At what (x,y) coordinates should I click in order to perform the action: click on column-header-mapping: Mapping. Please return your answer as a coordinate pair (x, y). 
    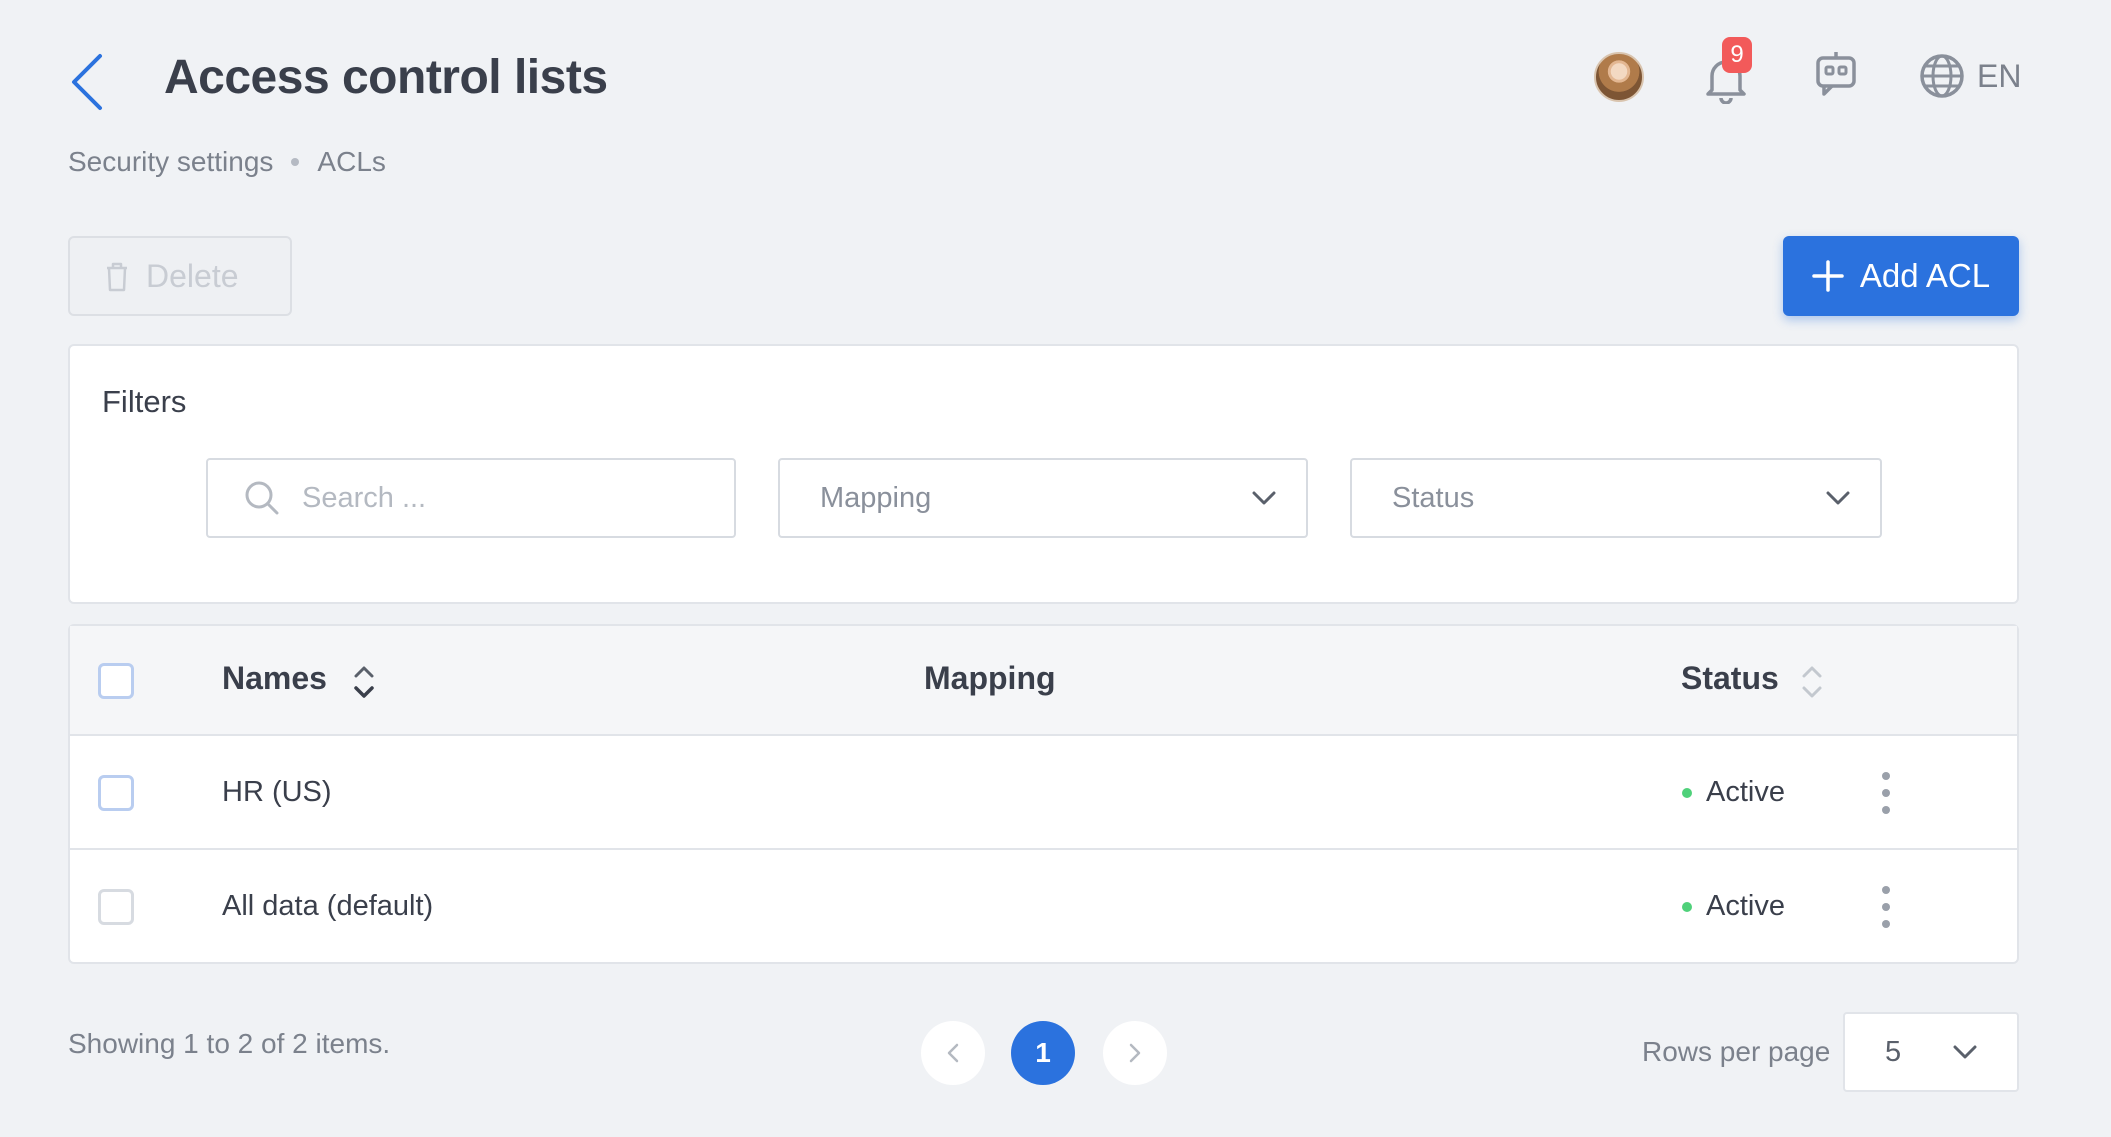
    Looking at the image, I should click on (990, 678).